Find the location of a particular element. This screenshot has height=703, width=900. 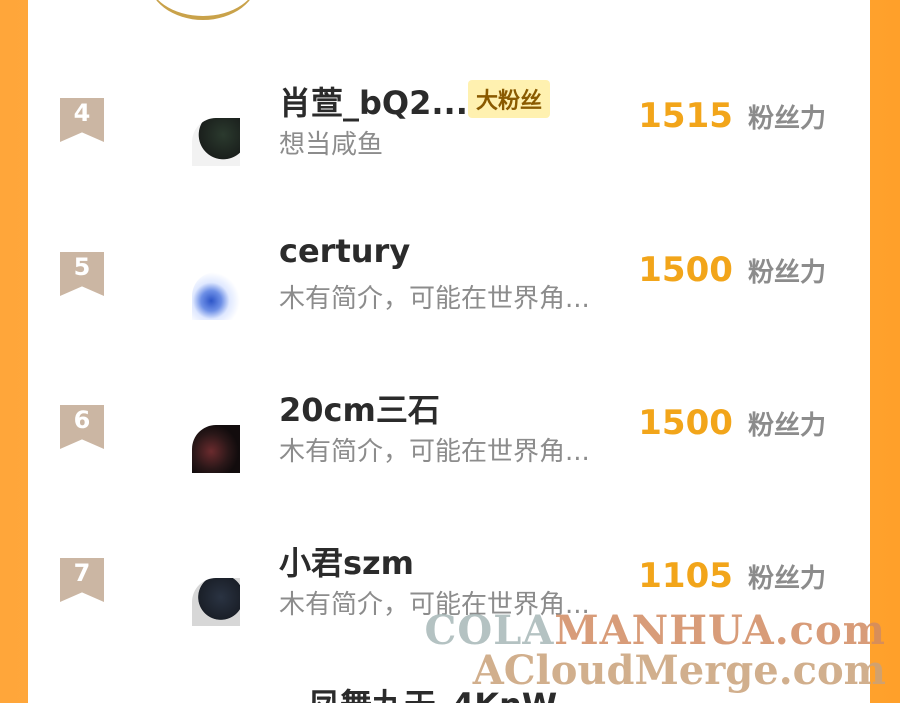

fan-power: 1515 粉丝力 is located at coordinates (732, 116).